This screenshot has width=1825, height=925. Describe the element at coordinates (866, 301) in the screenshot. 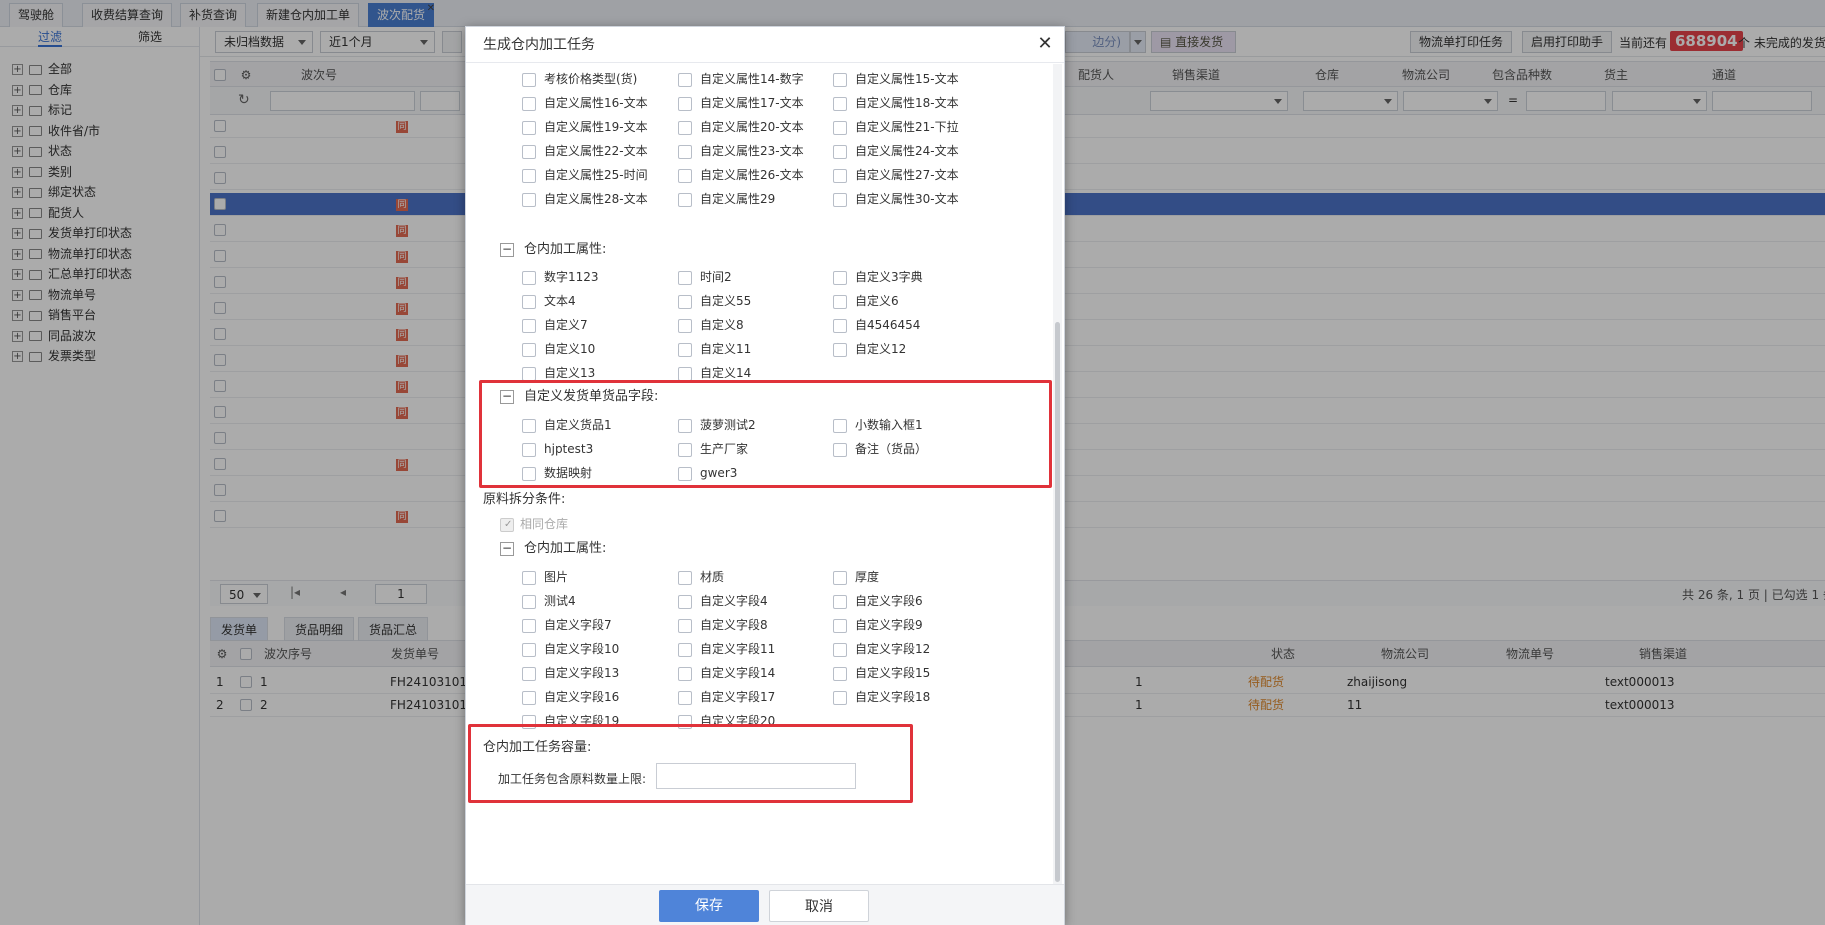

I see `option-checkbox: 自定义6` at that location.